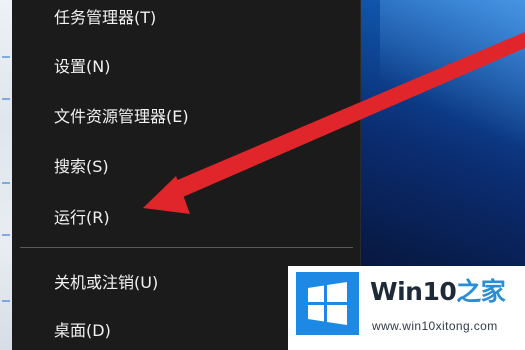 The image size is (525, 350). I want to click on menu-divider, so click(186, 247).